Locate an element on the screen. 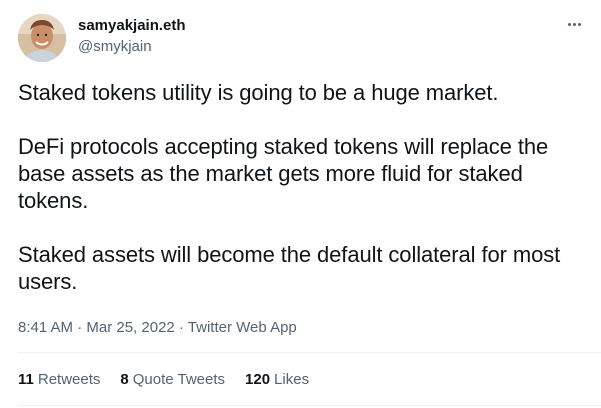  author-handle: @smykjain is located at coordinates (115, 47).